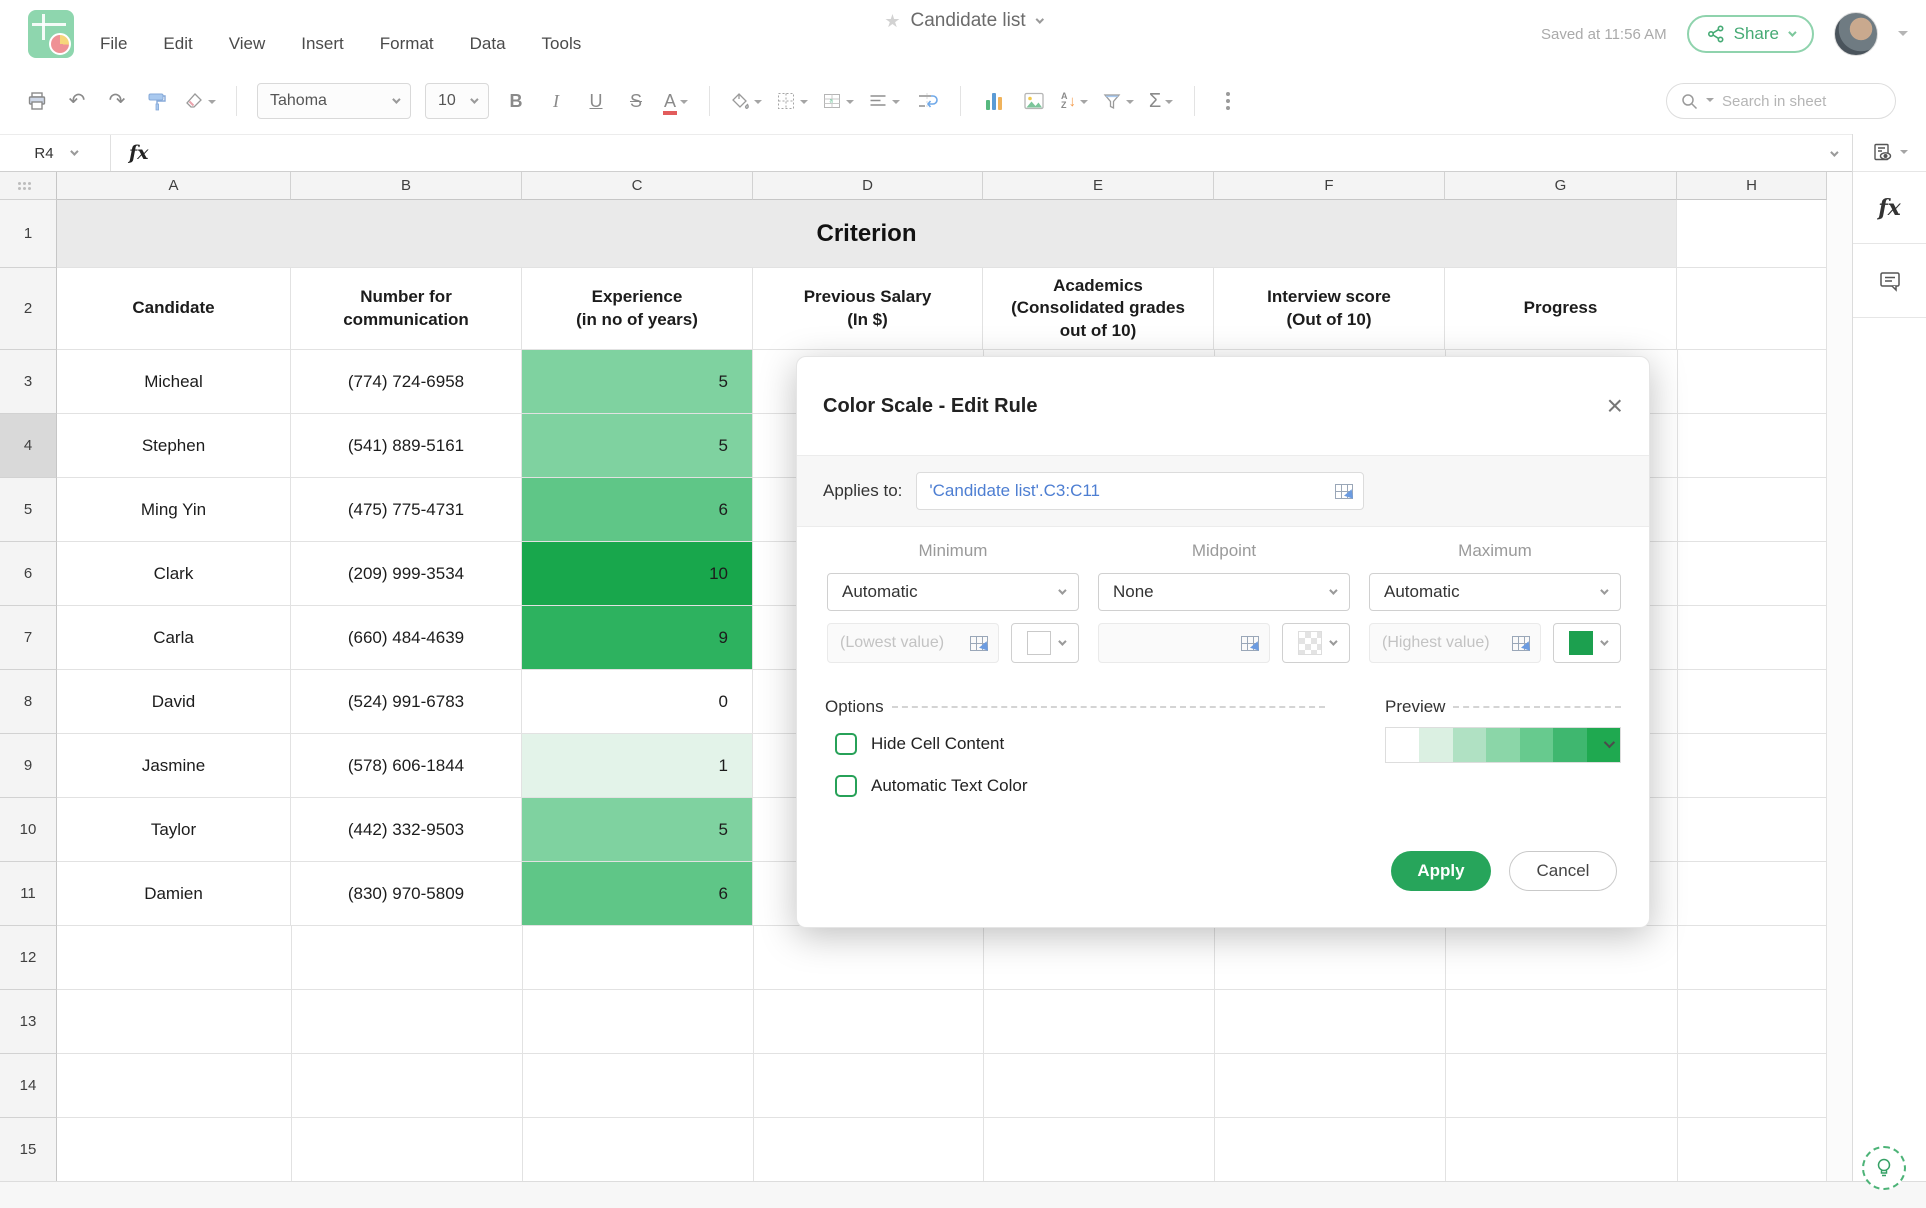  What do you see at coordinates (457, 101) in the screenshot?
I see `font-size-select: 10` at bounding box center [457, 101].